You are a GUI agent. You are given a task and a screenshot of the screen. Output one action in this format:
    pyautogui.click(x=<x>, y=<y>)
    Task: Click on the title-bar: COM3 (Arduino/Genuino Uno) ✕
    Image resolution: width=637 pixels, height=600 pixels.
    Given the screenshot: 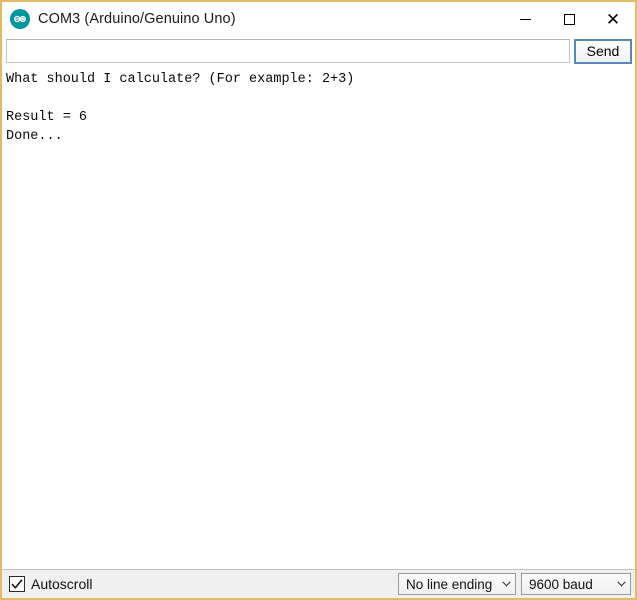 What is the action you would take?
    pyautogui.click(x=318, y=19)
    